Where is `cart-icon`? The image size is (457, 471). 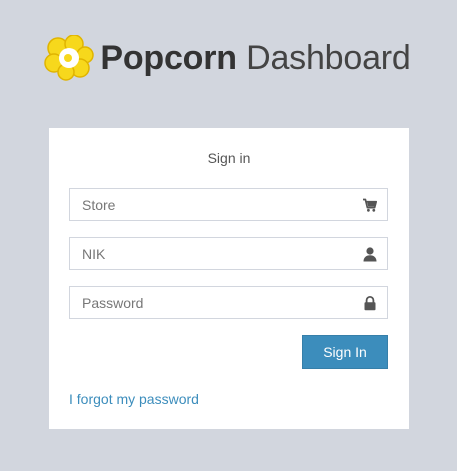 cart-icon is located at coordinates (370, 205).